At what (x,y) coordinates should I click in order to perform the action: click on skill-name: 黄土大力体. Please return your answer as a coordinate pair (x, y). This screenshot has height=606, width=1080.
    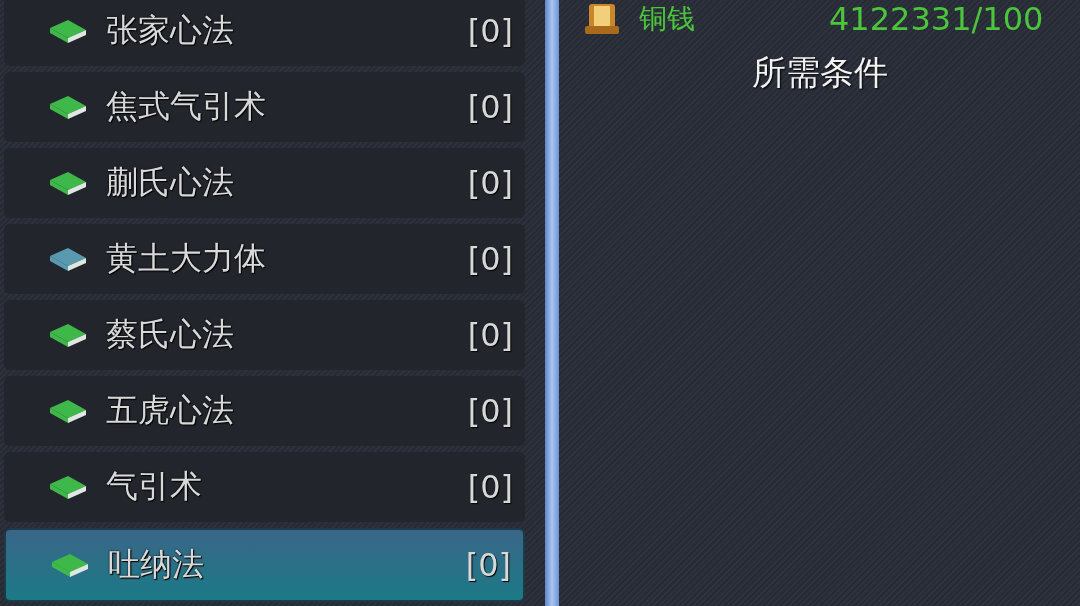
    Looking at the image, I should click on (186, 258).